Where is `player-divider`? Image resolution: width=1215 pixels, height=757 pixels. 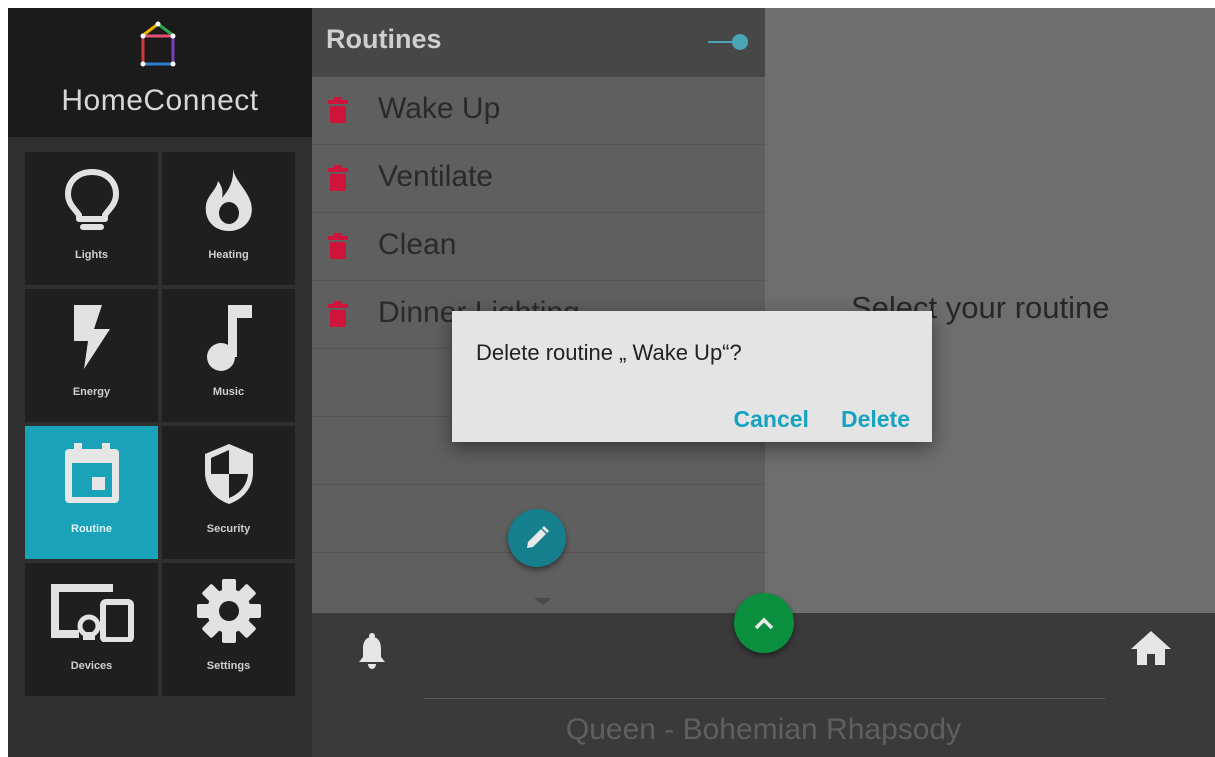
player-divider is located at coordinates (764, 698).